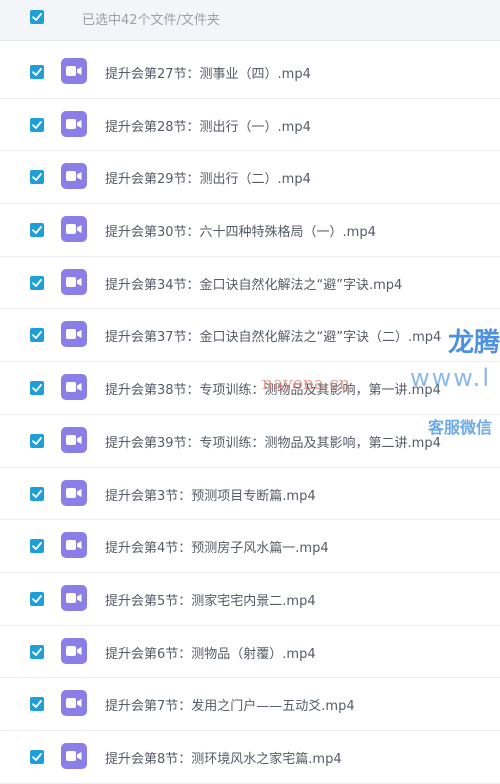 The height and width of the screenshot is (784, 500). I want to click on file-row: 提升会第8节：测环境风水之家宅篇.mp4, so click(250, 757).